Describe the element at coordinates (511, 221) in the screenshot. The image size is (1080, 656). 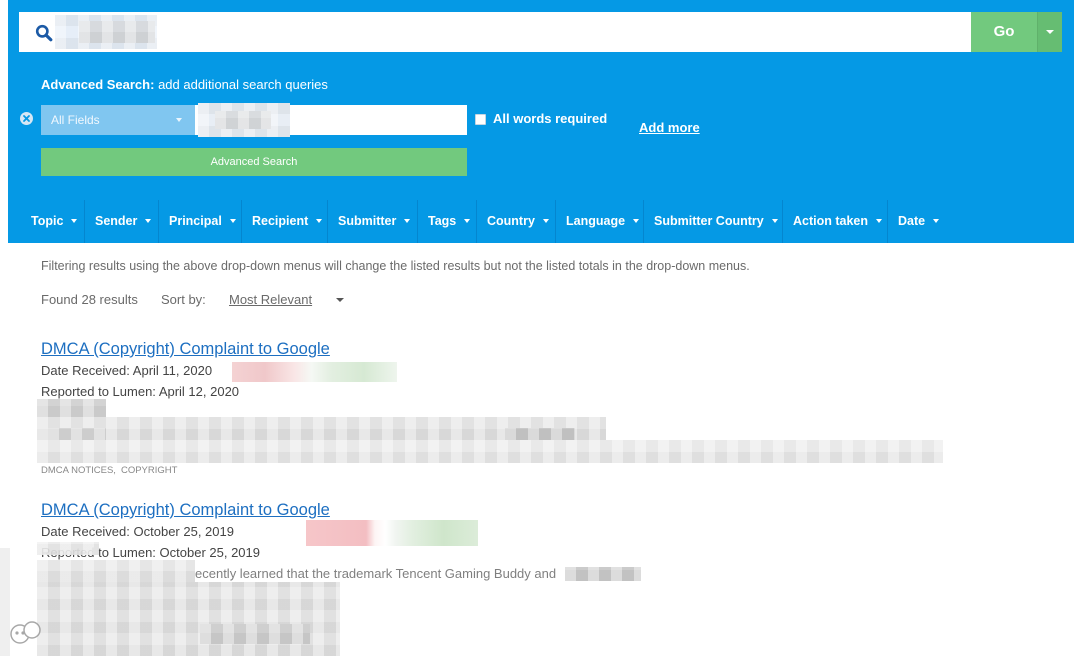
I see `filter-label: Country` at that location.